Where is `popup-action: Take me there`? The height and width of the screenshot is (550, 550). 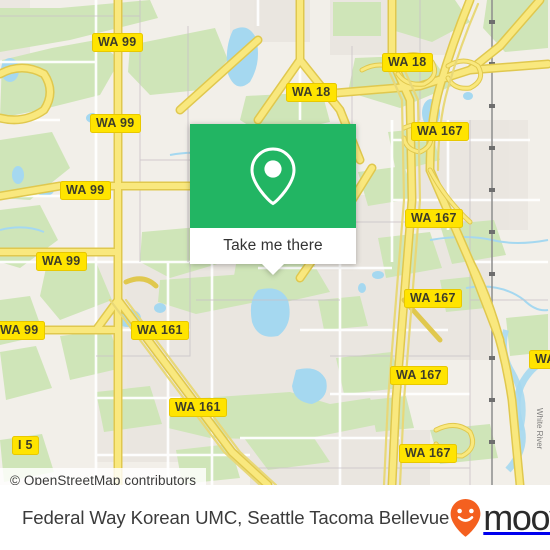 popup-action: Take me there is located at coordinates (273, 251).